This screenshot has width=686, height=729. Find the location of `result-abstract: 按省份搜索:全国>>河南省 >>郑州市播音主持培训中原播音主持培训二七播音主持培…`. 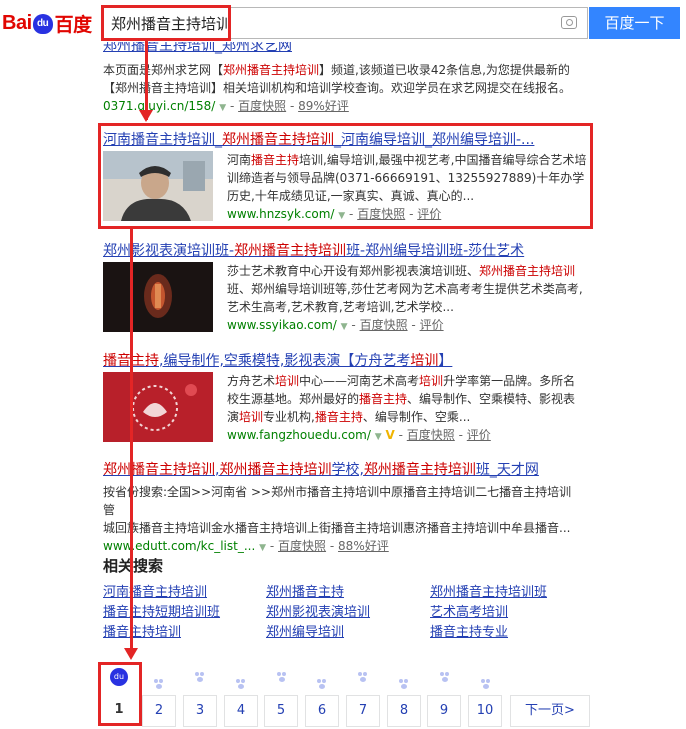

result-abstract: 按省份搜索:全国>>河南省 >>郑州市播音主持培训中原播音主持培训二七播音主持培… is located at coordinates (343, 510).